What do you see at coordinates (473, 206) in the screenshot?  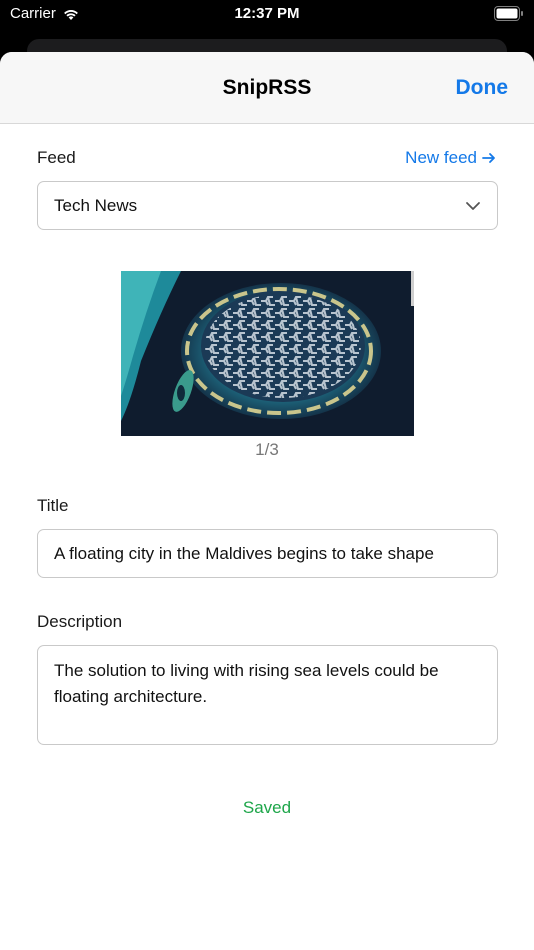 I see `chevron-down-icon` at bounding box center [473, 206].